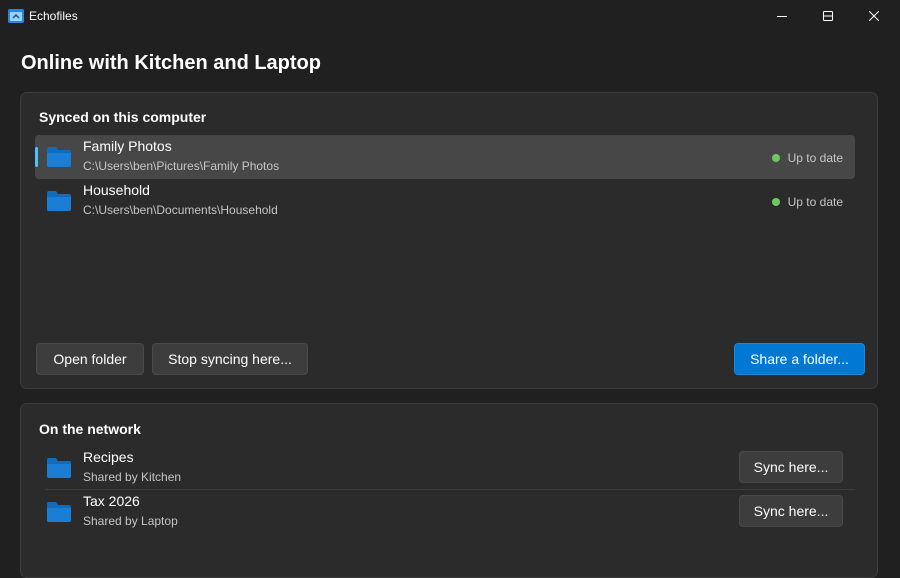 The height and width of the screenshot is (578, 900). I want to click on close-icon, so click(874, 16).